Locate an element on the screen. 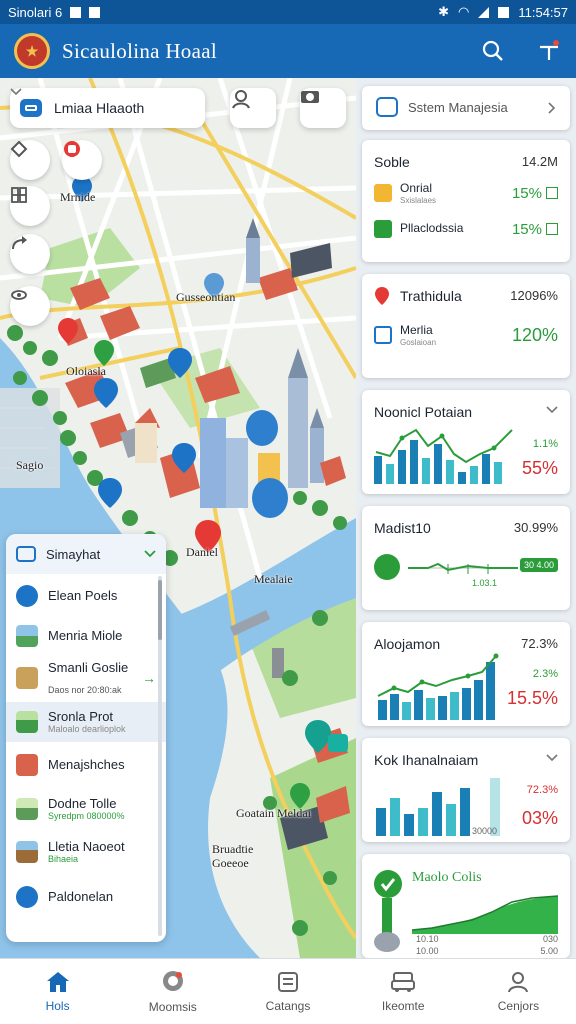  nav-label: Ikeomte is located at coordinates (403, 1005).